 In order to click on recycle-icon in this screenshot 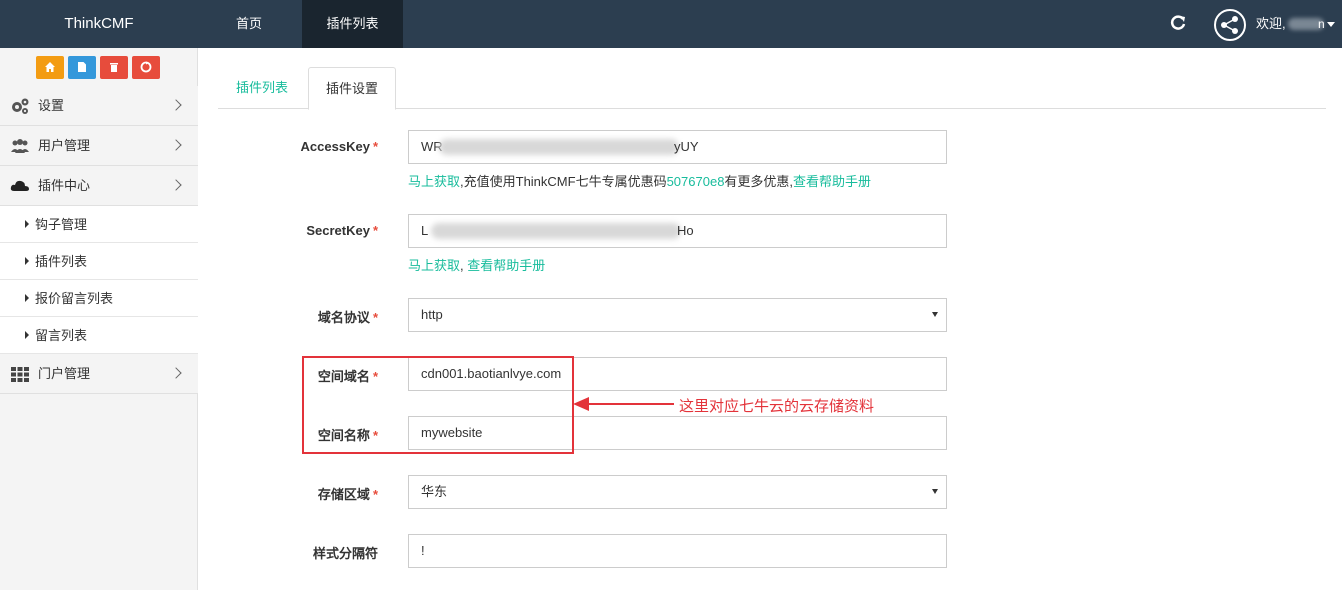, I will do `click(146, 67)`.